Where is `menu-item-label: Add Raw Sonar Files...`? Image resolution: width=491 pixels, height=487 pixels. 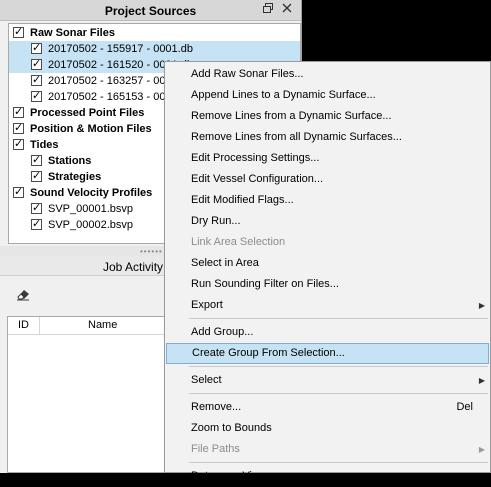 menu-item-label: Add Raw Sonar Files... is located at coordinates (247, 74).